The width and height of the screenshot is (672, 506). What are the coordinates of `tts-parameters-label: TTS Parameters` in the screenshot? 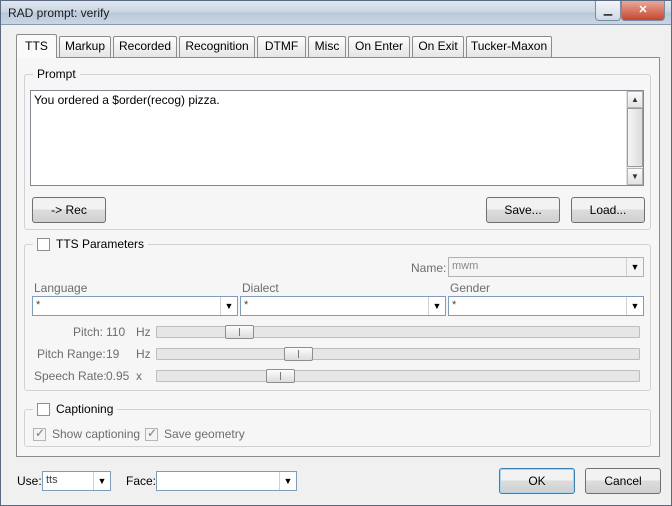 It's located at (100, 244).